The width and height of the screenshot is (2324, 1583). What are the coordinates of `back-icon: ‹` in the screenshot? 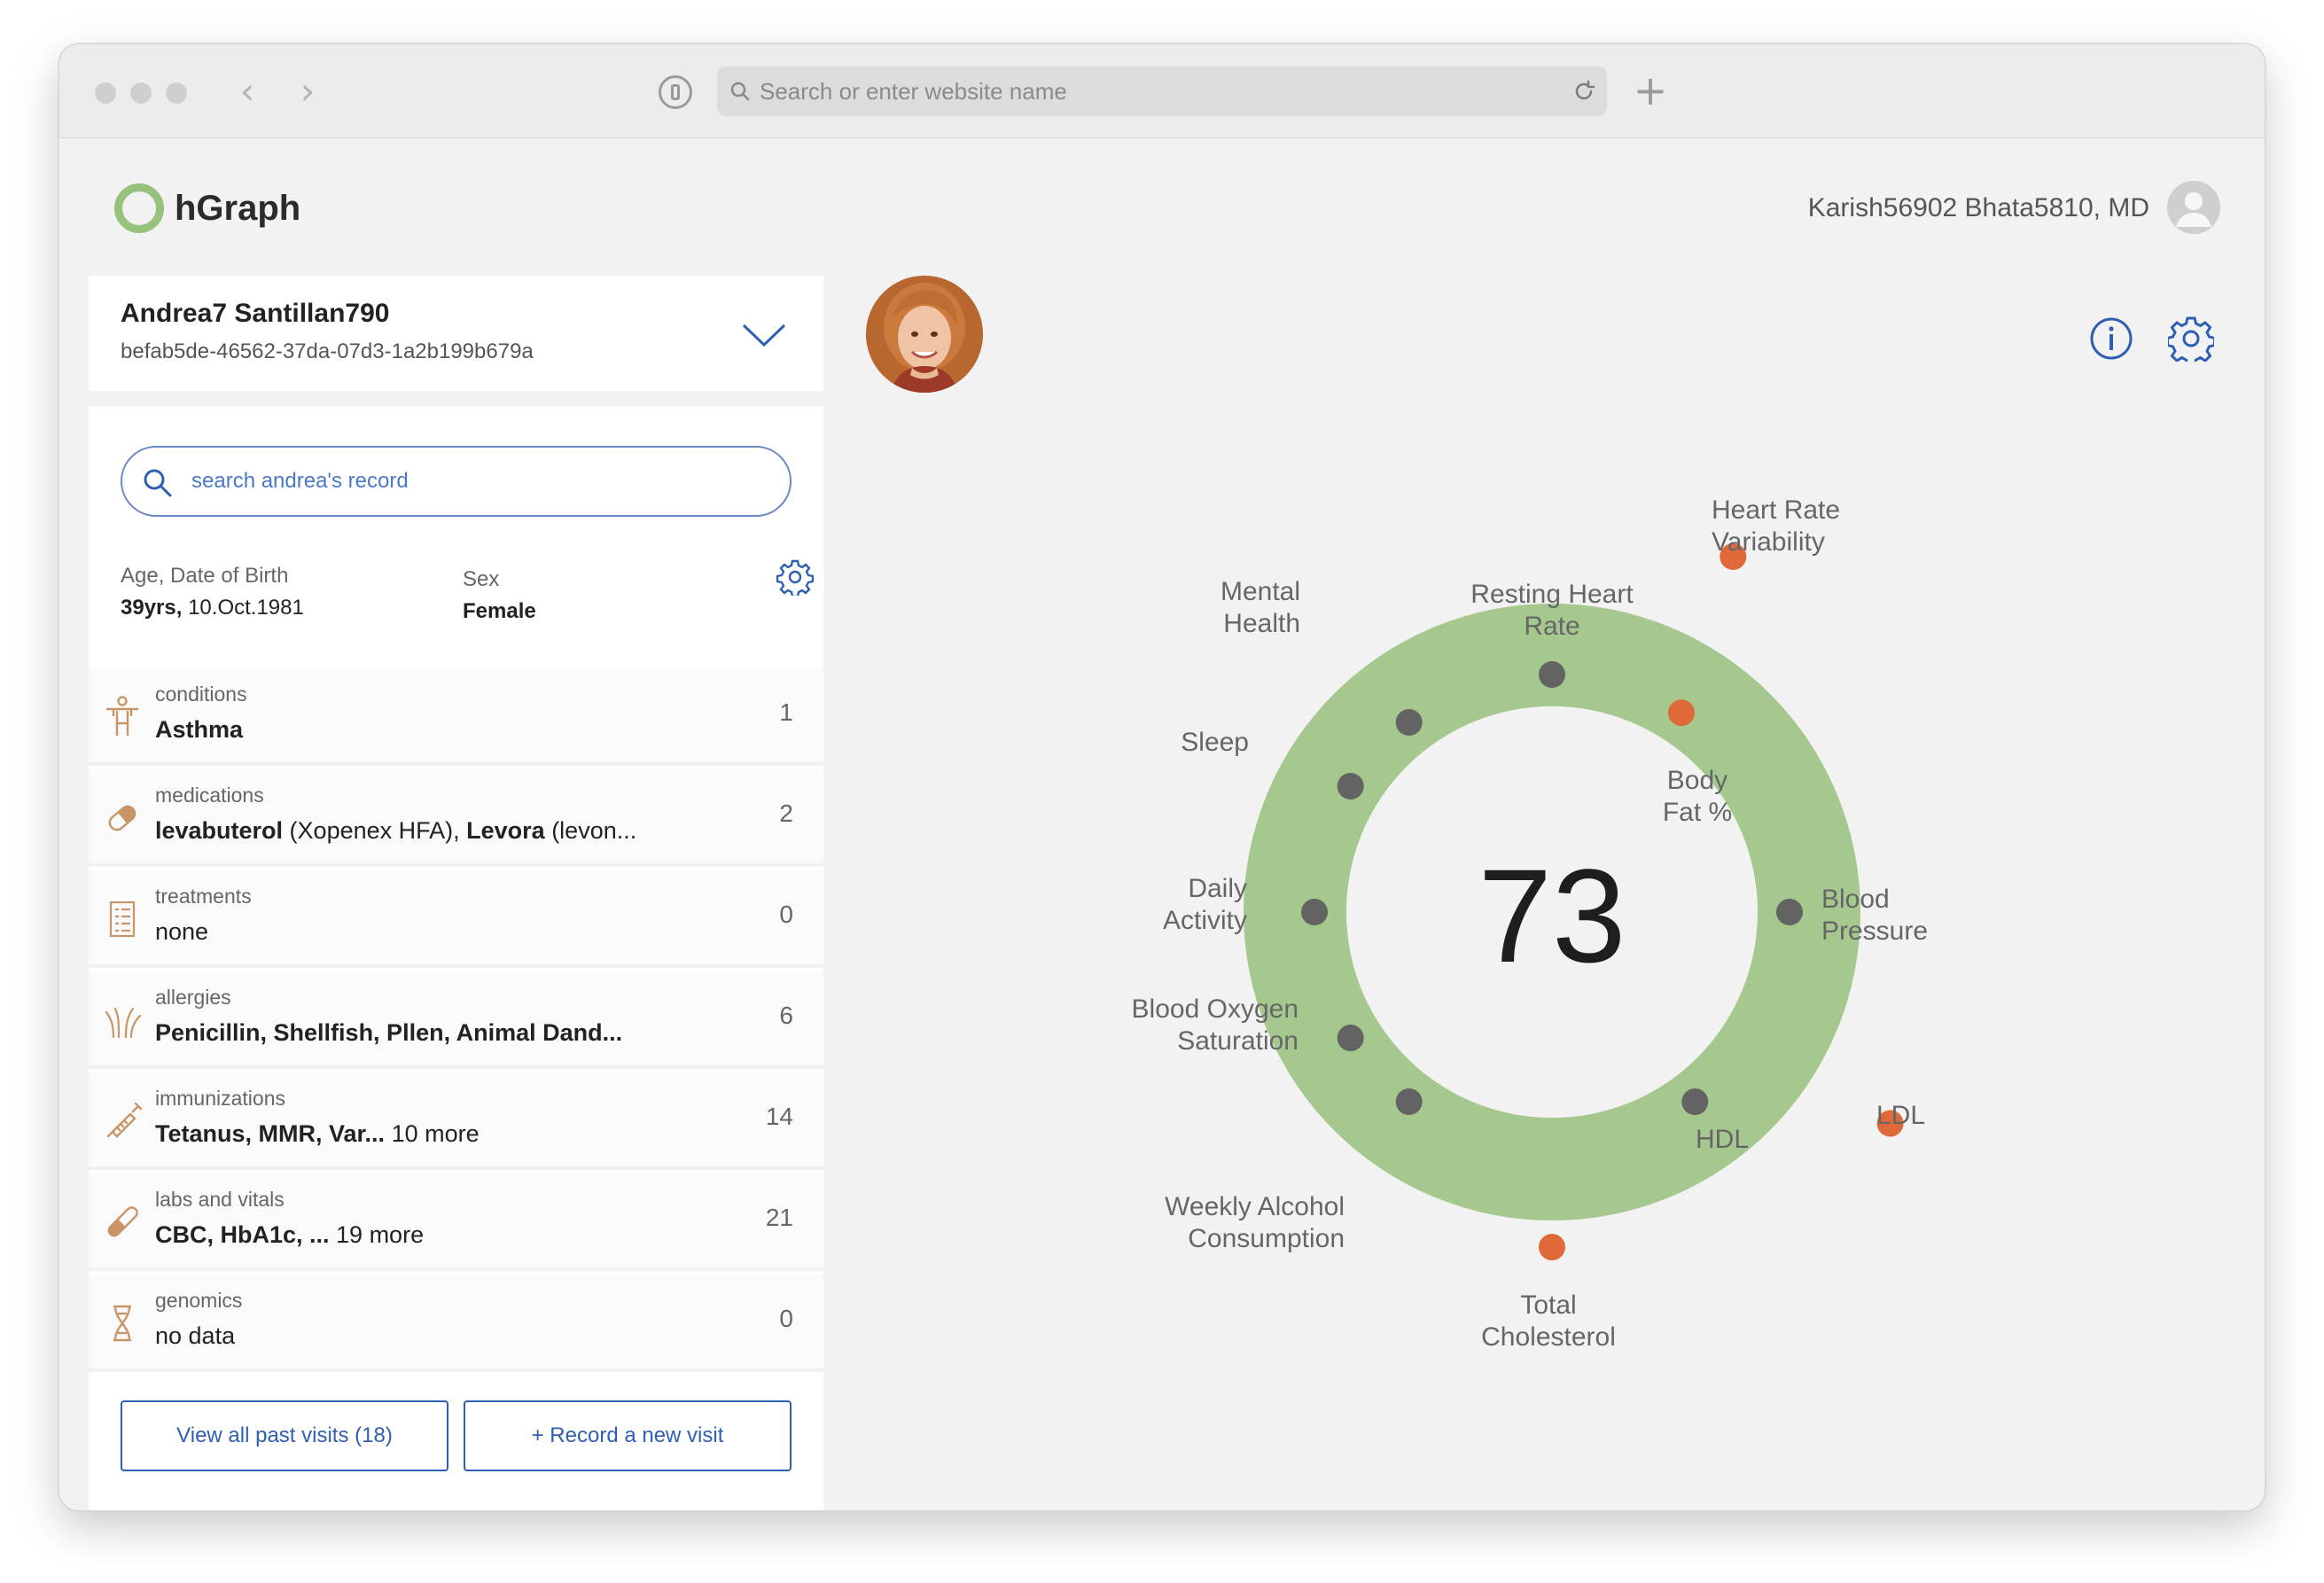 It's located at (248, 91).